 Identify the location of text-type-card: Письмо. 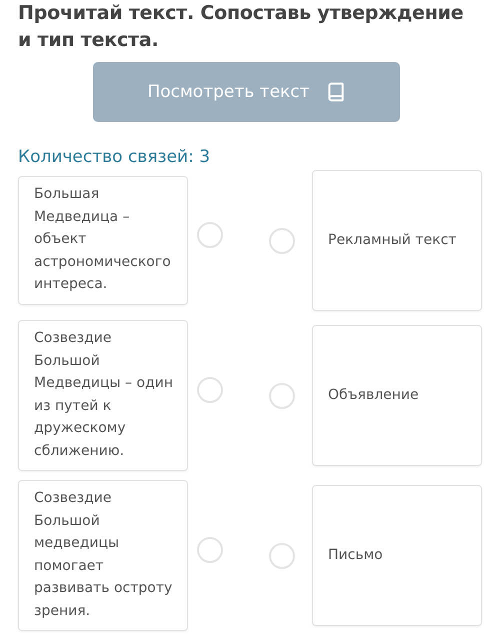
(397, 555).